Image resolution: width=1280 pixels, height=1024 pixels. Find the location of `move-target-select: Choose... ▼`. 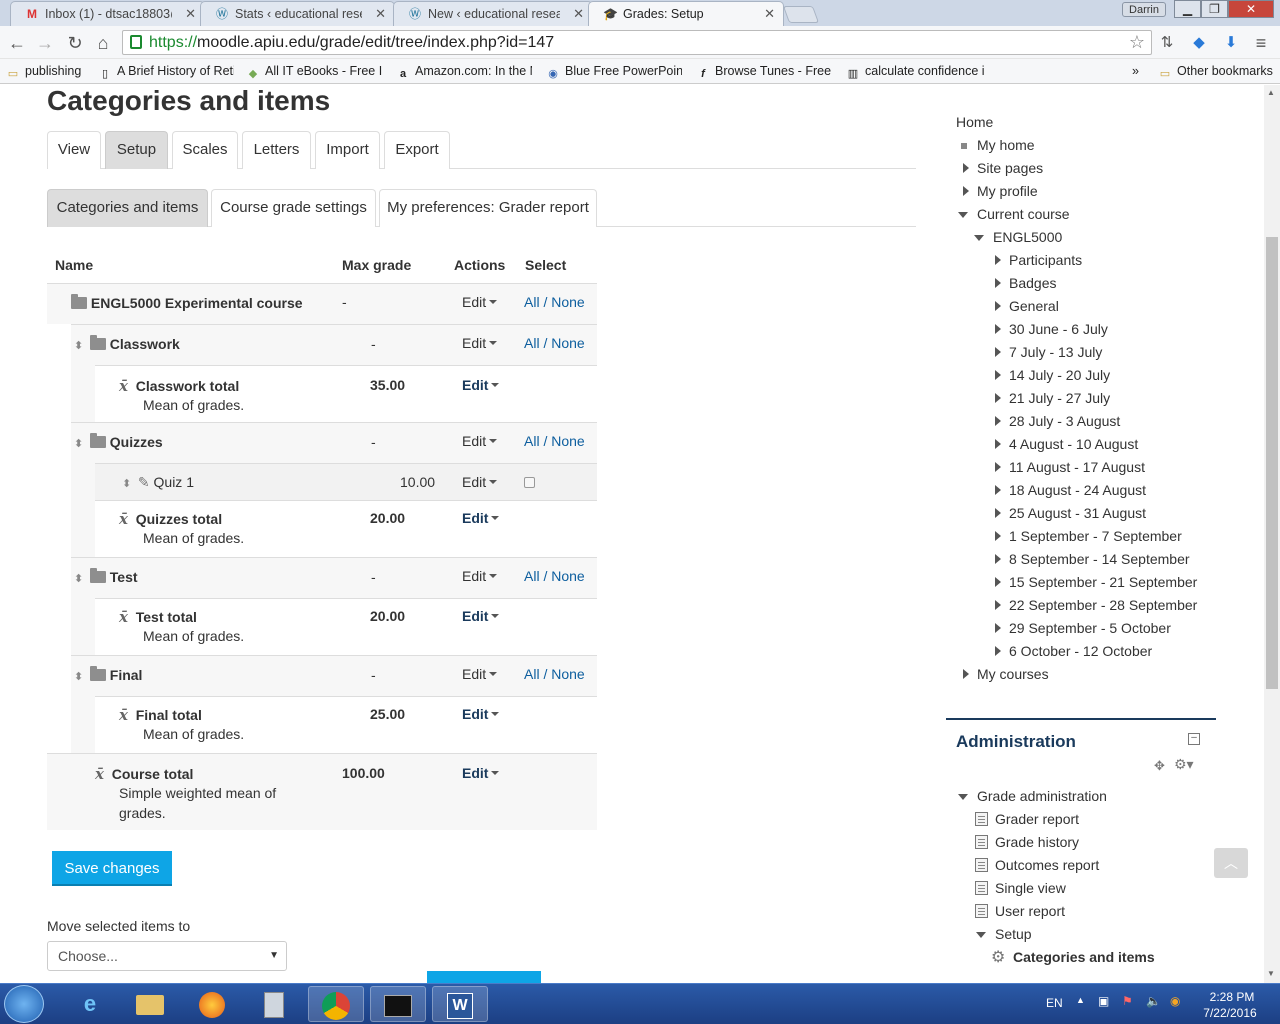

move-target-select: Choose... ▼ is located at coordinates (167, 956).